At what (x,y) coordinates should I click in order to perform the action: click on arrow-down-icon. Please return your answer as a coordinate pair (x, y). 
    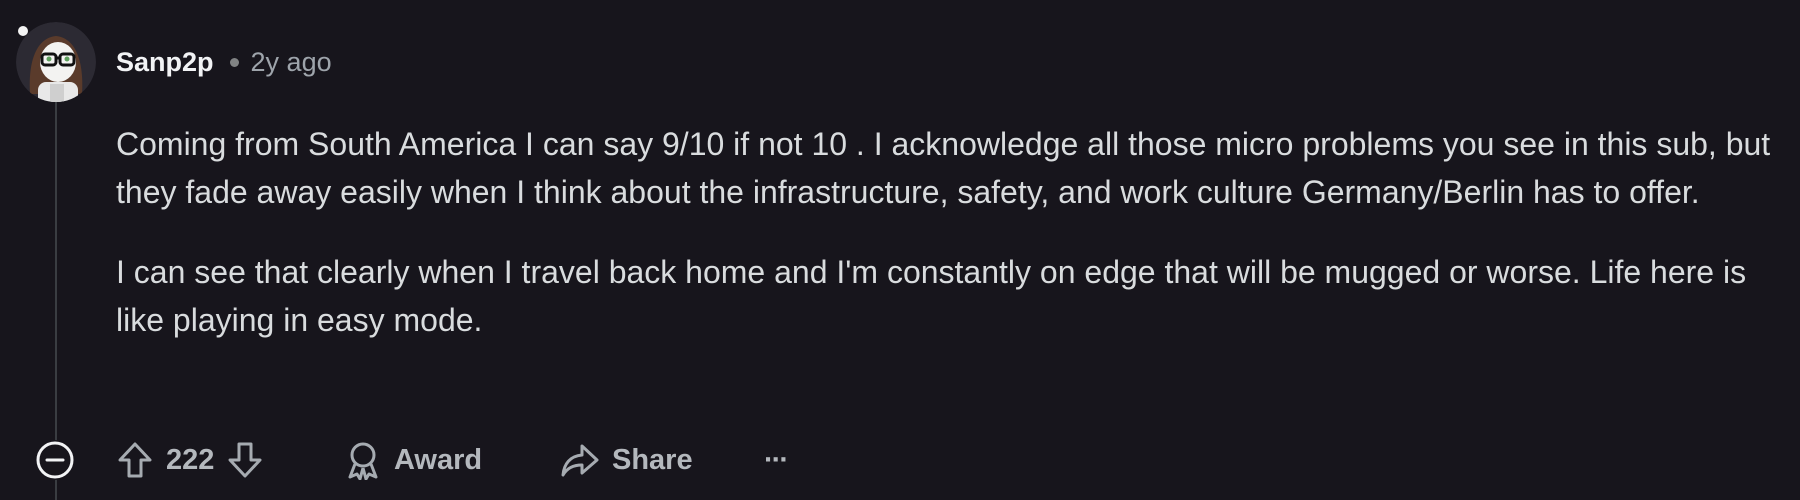
    Looking at the image, I should click on (245, 460).